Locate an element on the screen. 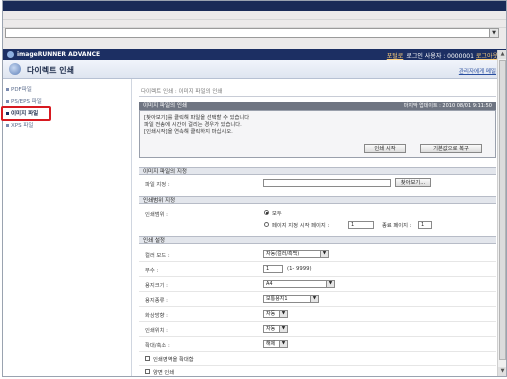 This screenshot has width=507, height=379. direct-print-icon is located at coordinates (15, 69).